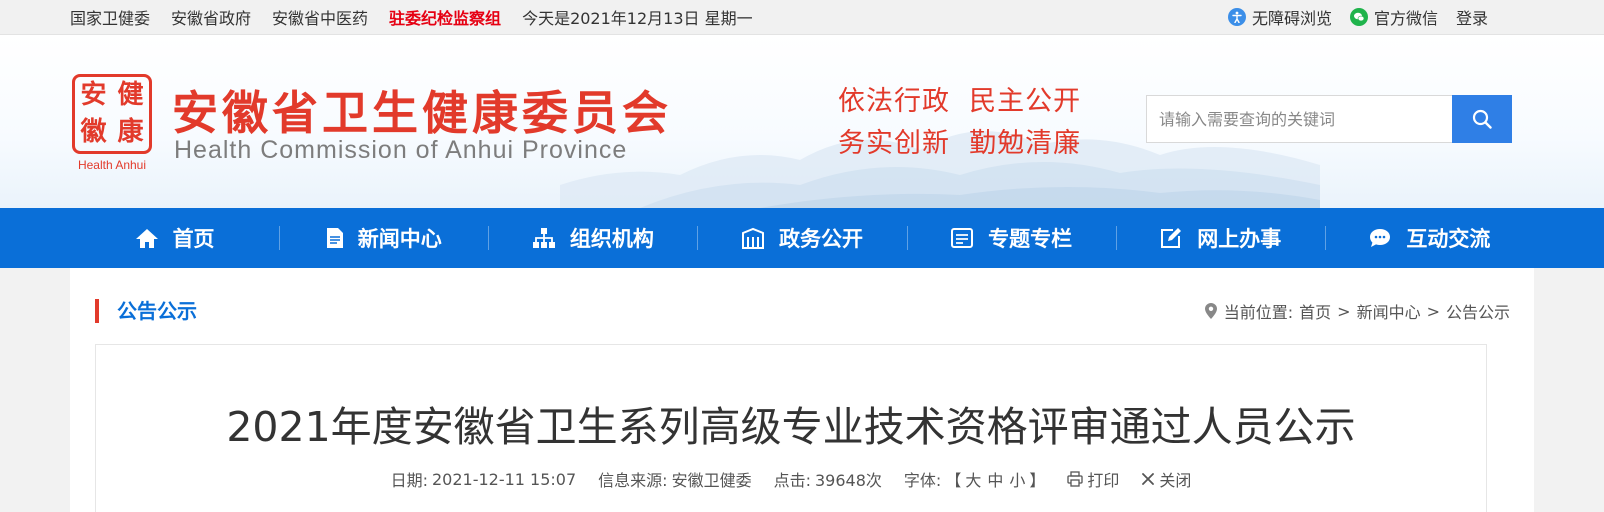 The height and width of the screenshot is (512, 1604). Describe the element at coordinates (401, 150) in the screenshot. I see `site-name-en: Health Commission of Anhui Province` at that location.